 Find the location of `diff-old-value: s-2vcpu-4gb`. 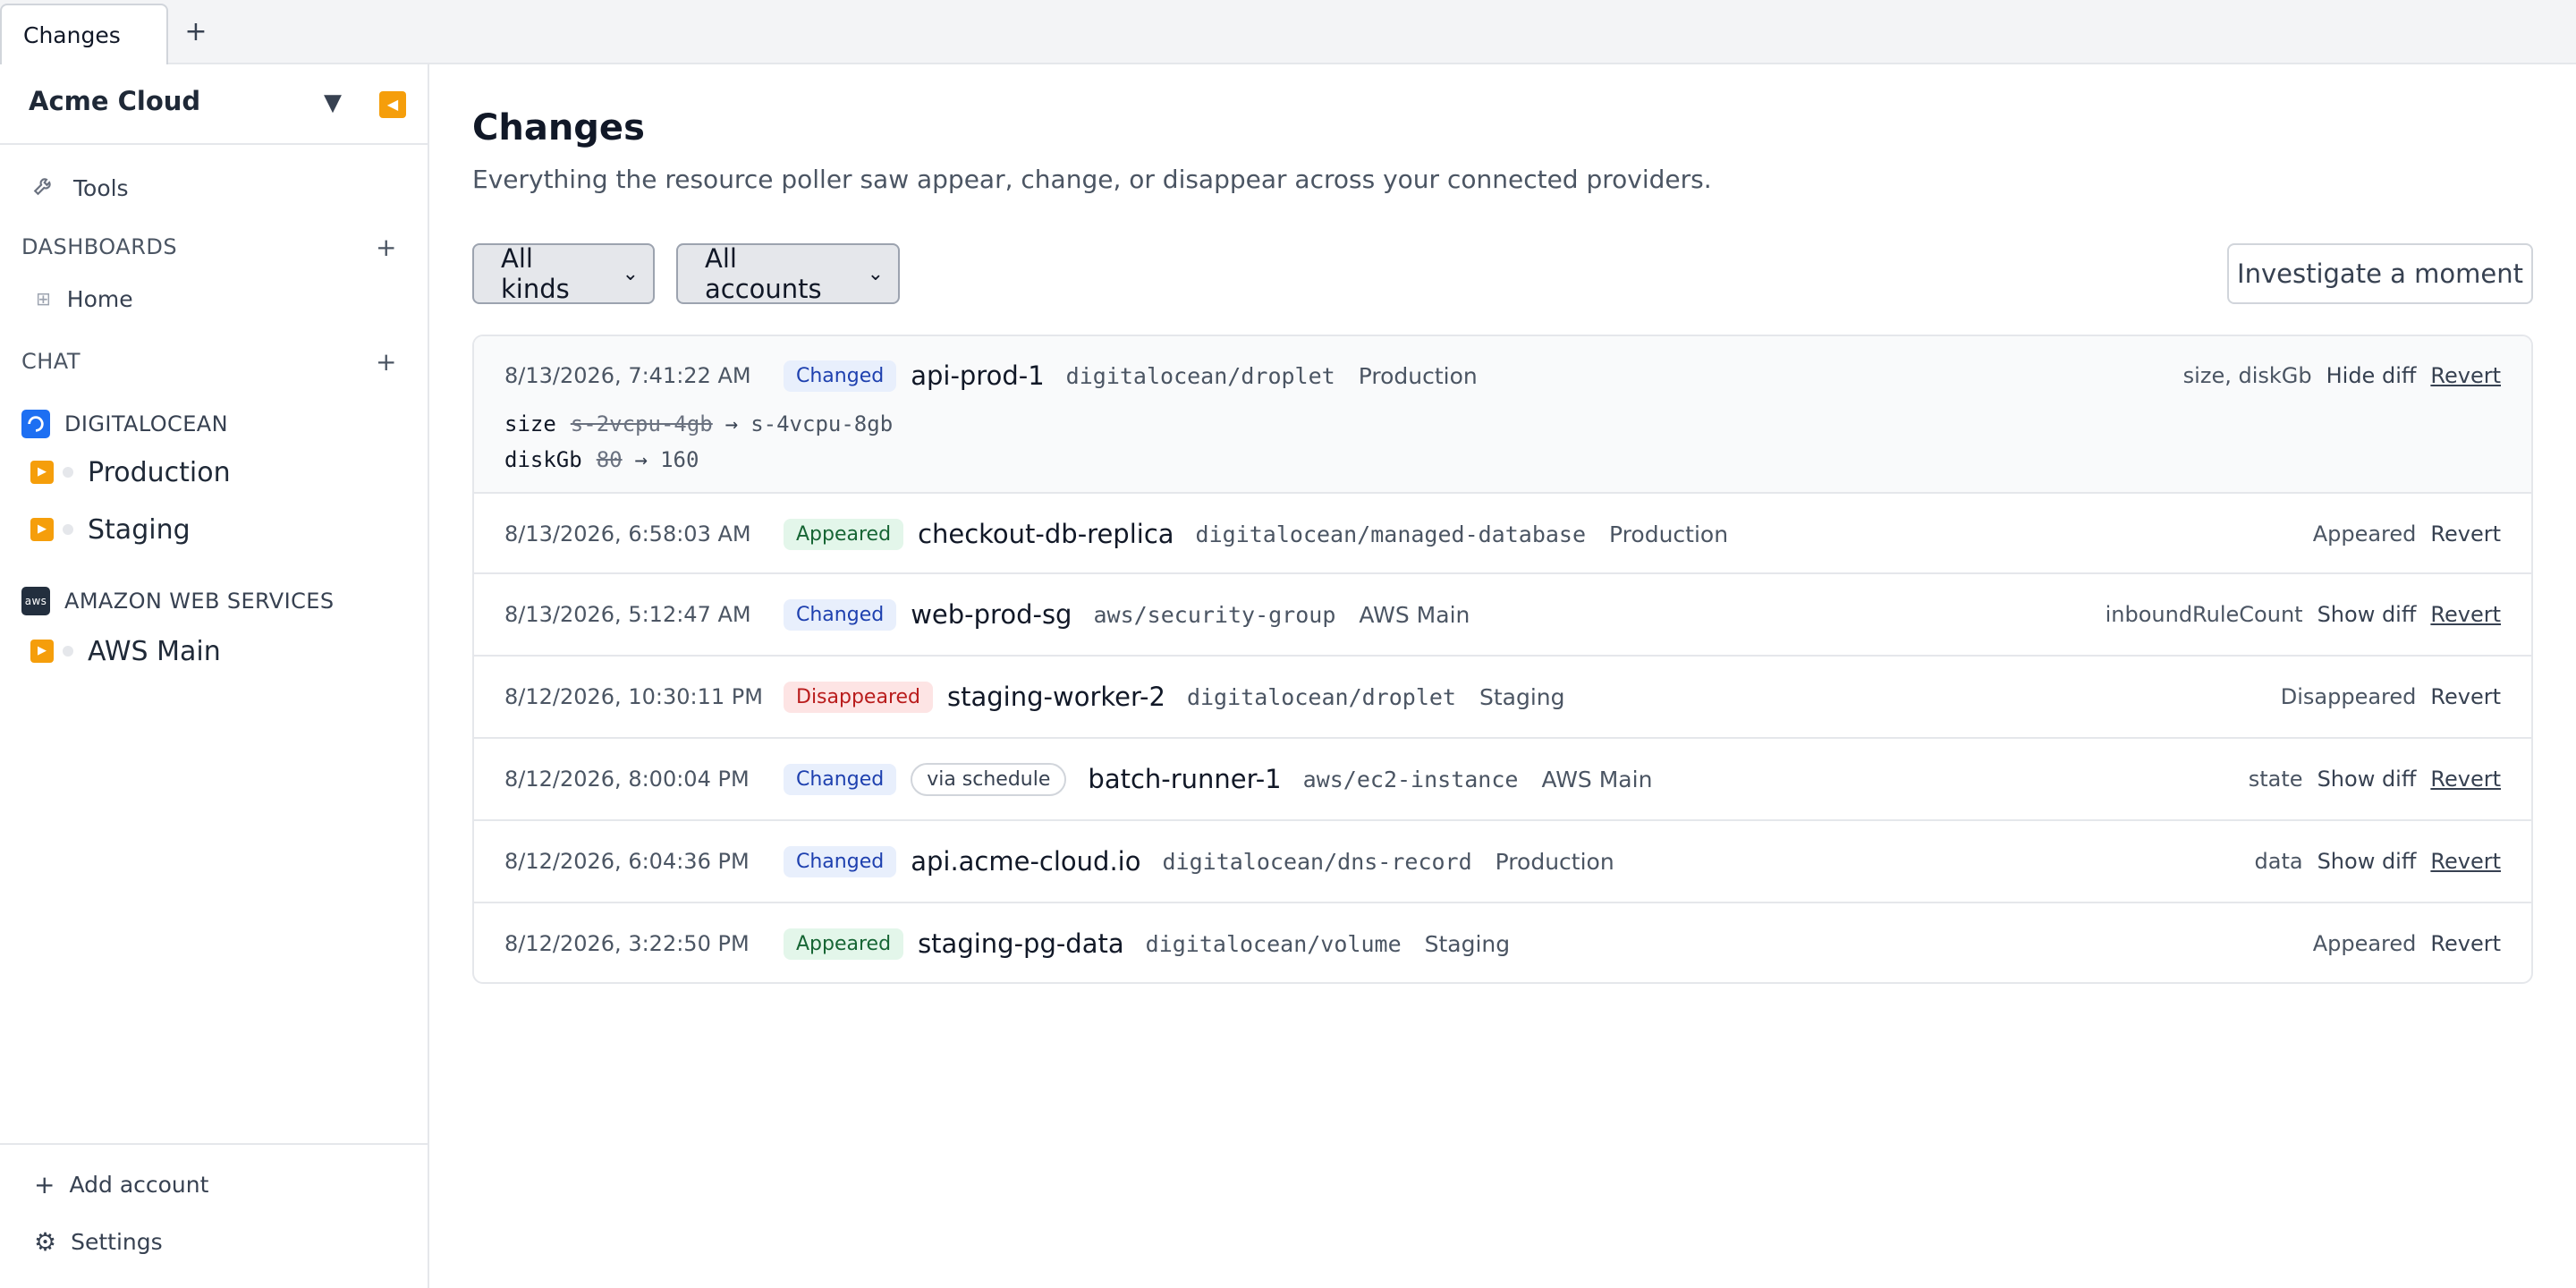

diff-old-value: s-2vcpu-4gb is located at coordinates (641, 423).